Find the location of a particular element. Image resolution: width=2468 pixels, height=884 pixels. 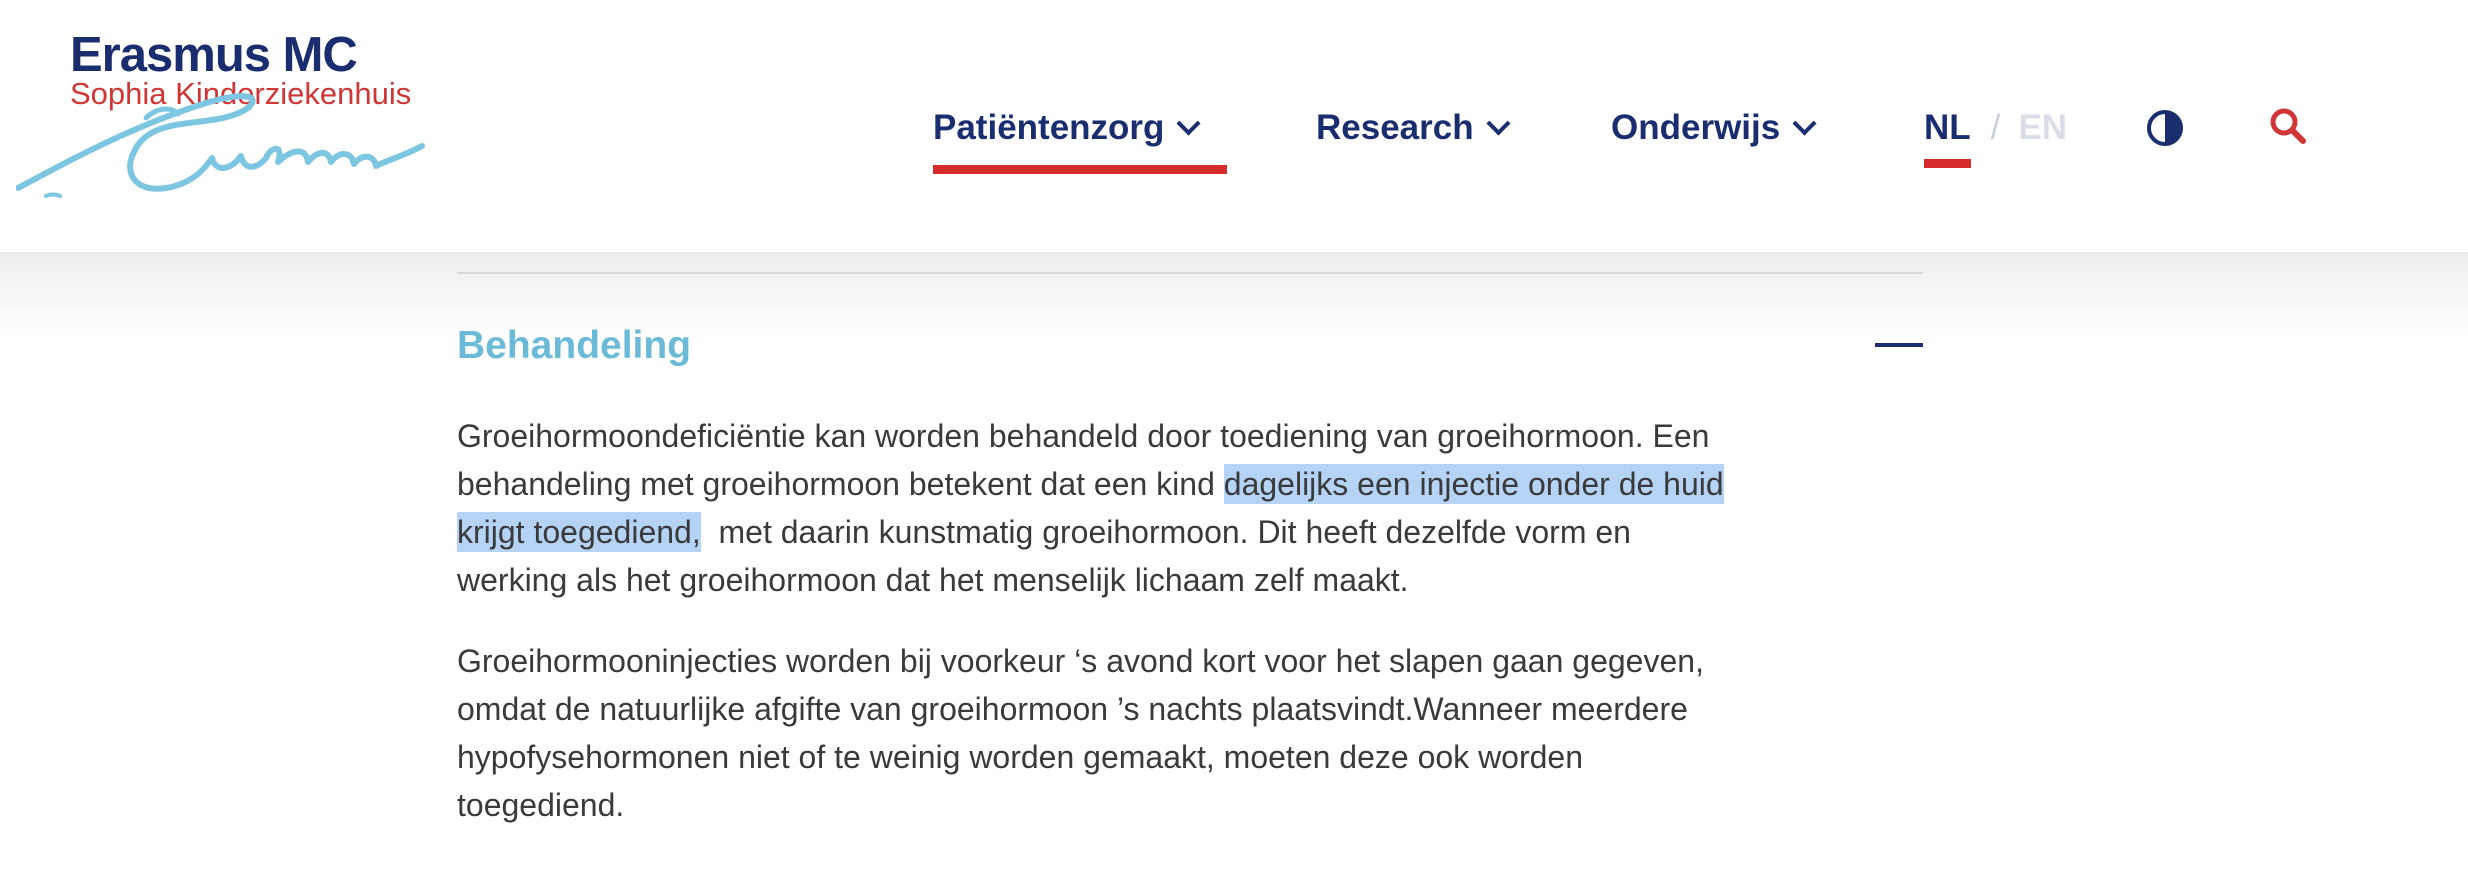

nav-item-onderwijs: Onderwijs is located at coordinates (1714, 128).